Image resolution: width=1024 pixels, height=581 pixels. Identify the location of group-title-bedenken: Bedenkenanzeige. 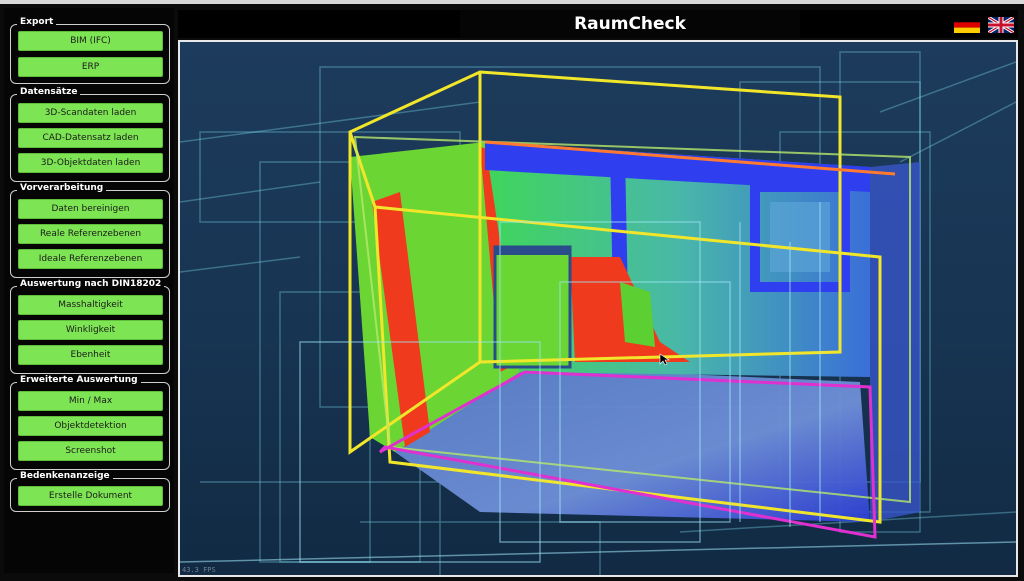
(65, 476).